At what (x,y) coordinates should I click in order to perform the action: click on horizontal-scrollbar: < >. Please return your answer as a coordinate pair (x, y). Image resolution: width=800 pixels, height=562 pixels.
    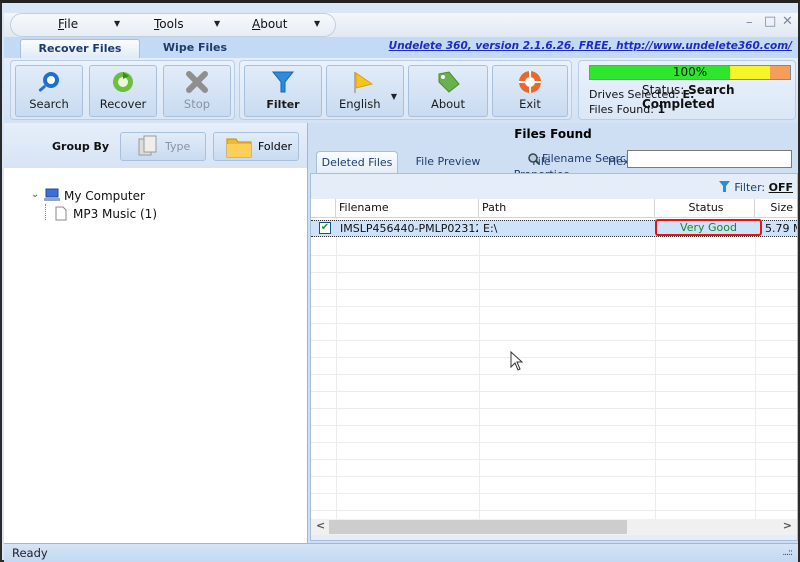
    Looking at the image, I should click on (554, 527).